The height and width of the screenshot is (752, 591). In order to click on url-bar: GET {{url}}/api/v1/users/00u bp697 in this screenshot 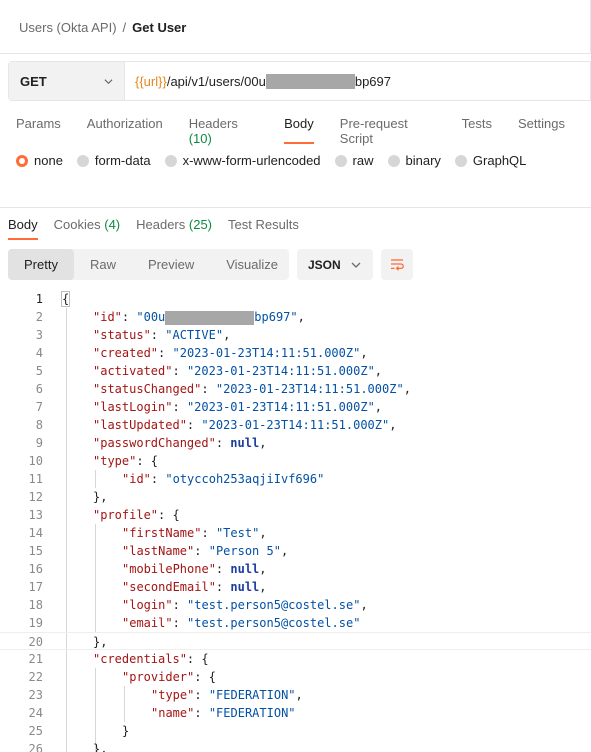, I will do `click(299, 81)`.